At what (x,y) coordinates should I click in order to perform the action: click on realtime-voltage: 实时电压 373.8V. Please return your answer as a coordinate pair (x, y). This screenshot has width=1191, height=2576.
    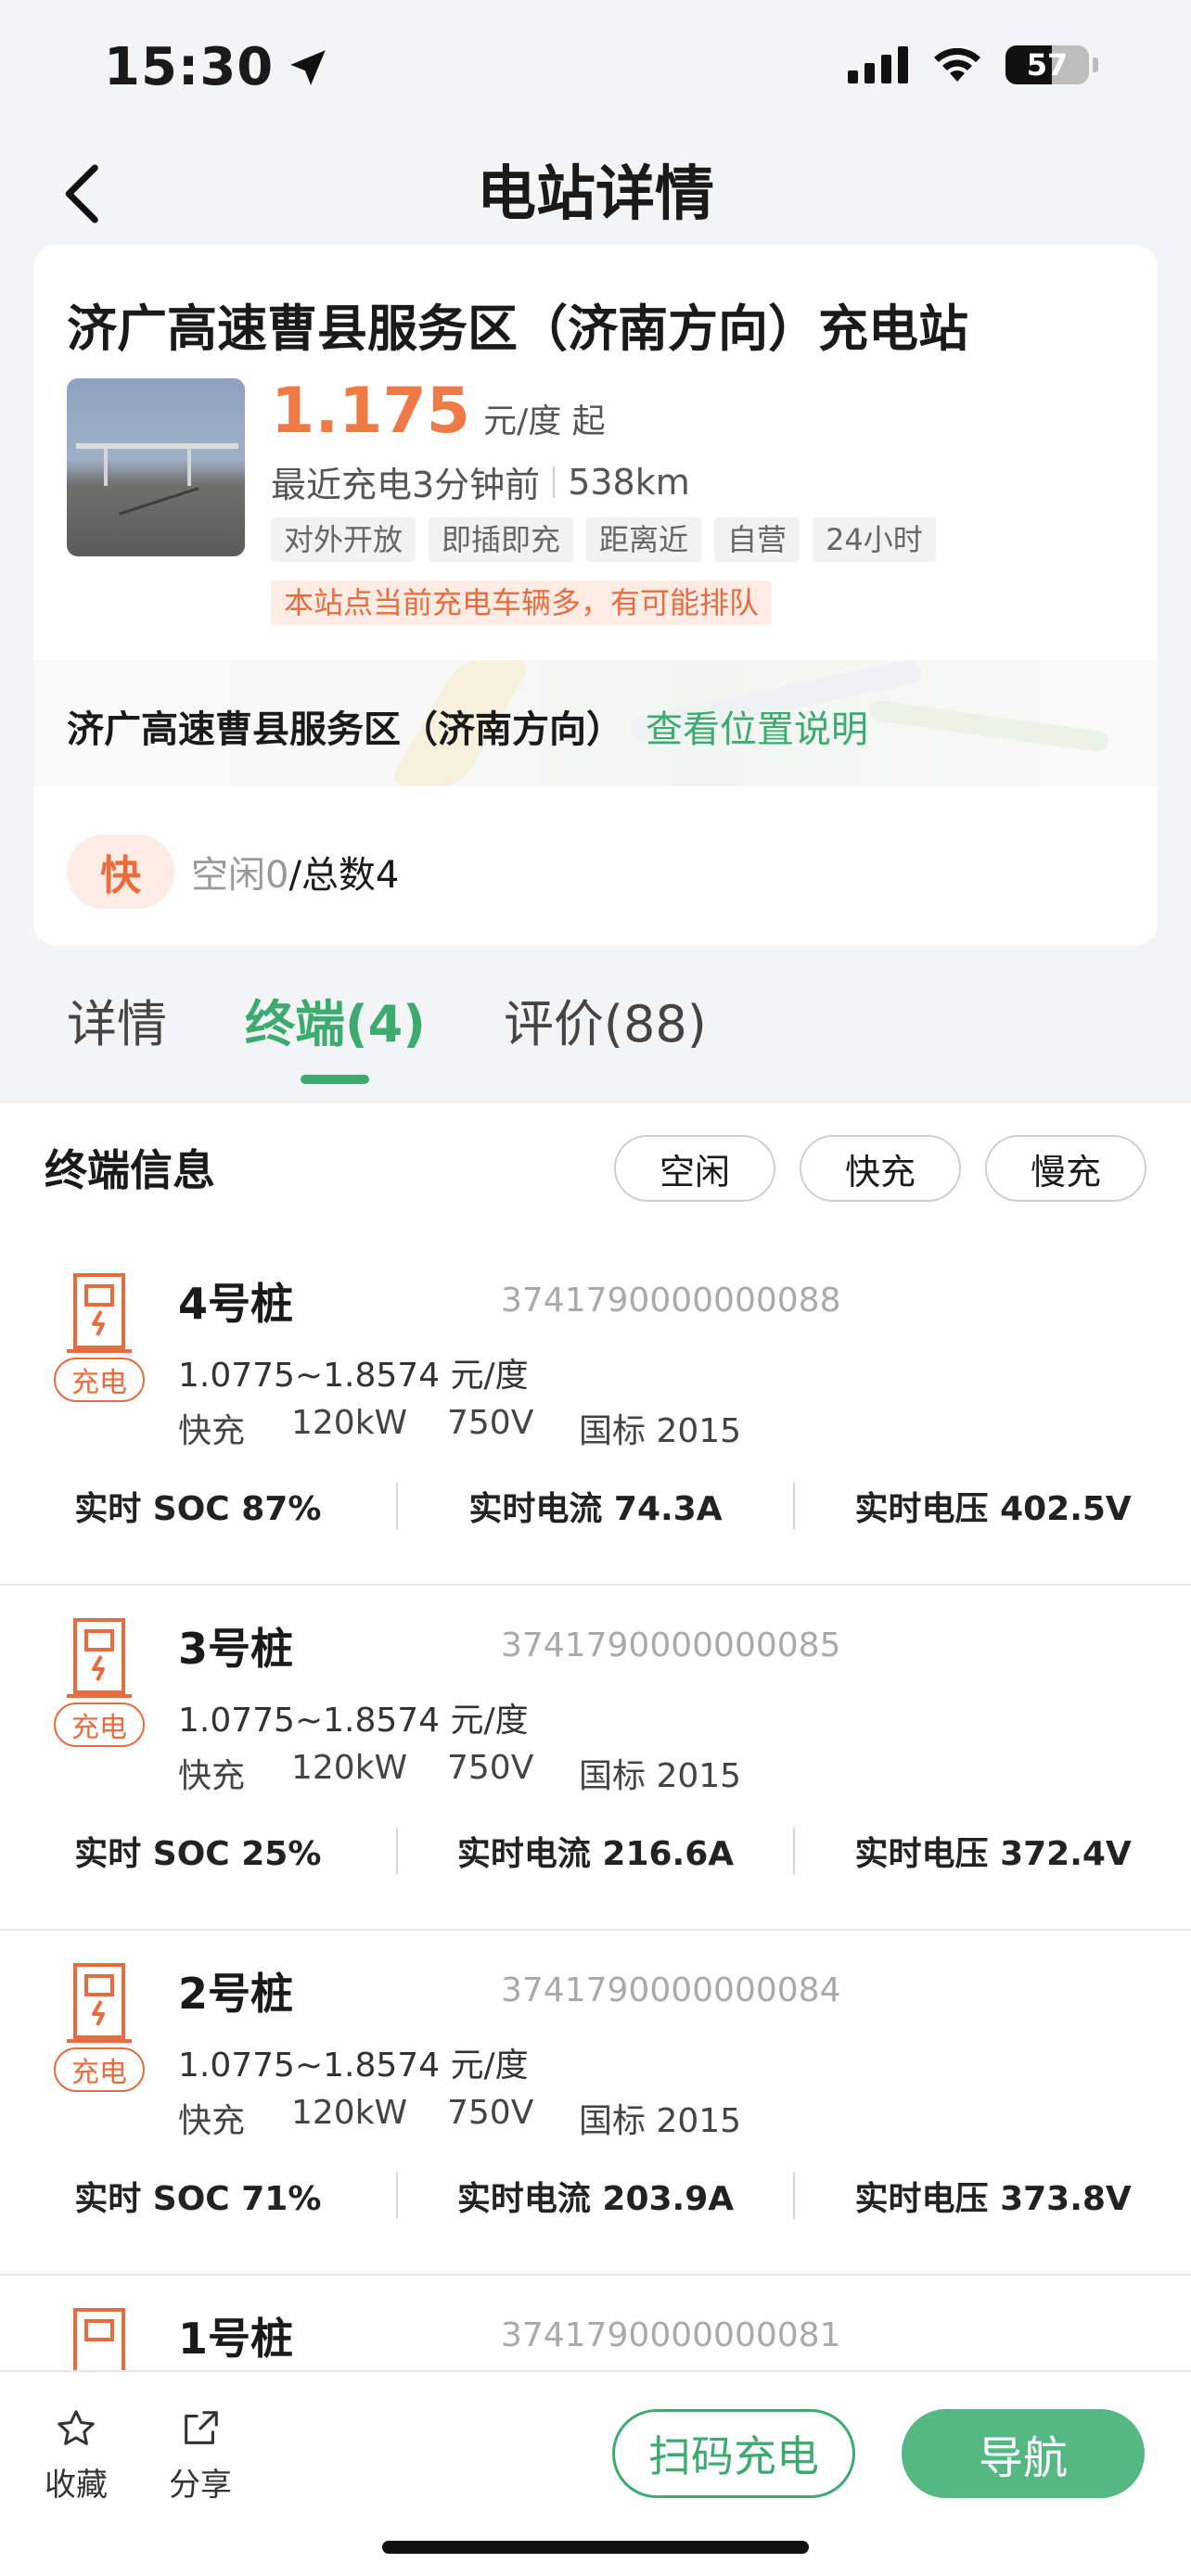
    Looking at the image, I should click on (993, 2199).